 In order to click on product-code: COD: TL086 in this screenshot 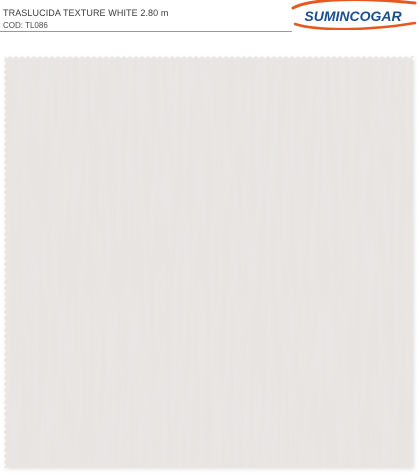, I will do `click(25, 25)`.